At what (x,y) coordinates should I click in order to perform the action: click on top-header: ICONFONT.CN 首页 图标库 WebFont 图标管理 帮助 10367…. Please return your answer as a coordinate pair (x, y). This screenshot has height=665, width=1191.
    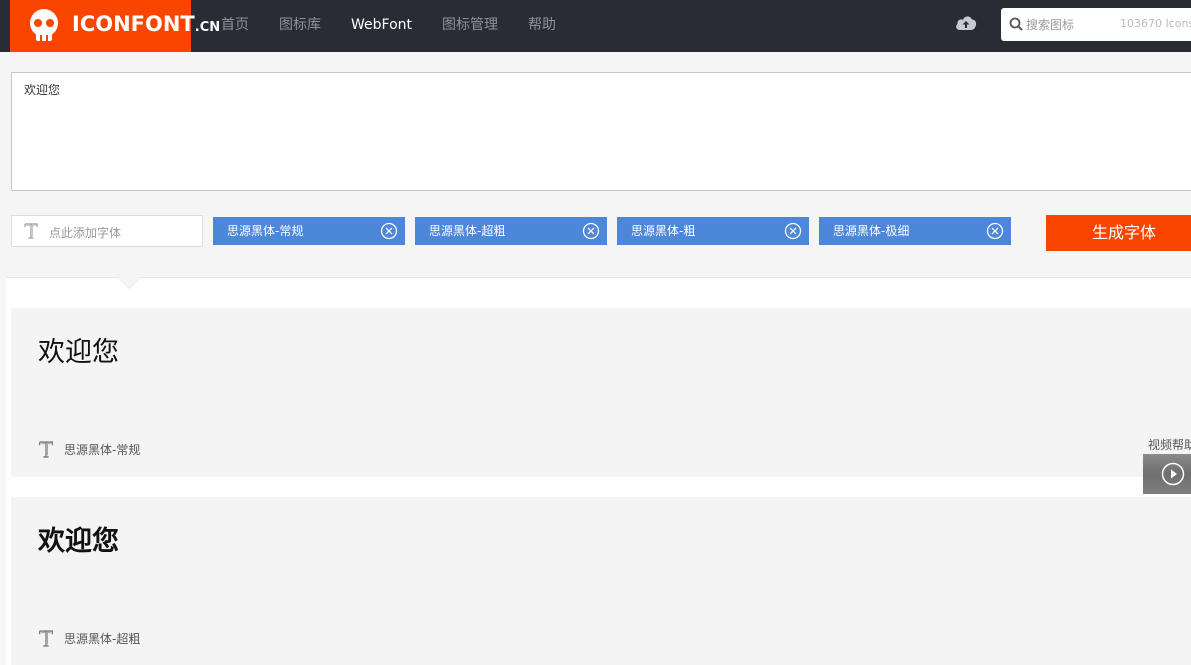
    Looking at the image, I should click on (595, 26).